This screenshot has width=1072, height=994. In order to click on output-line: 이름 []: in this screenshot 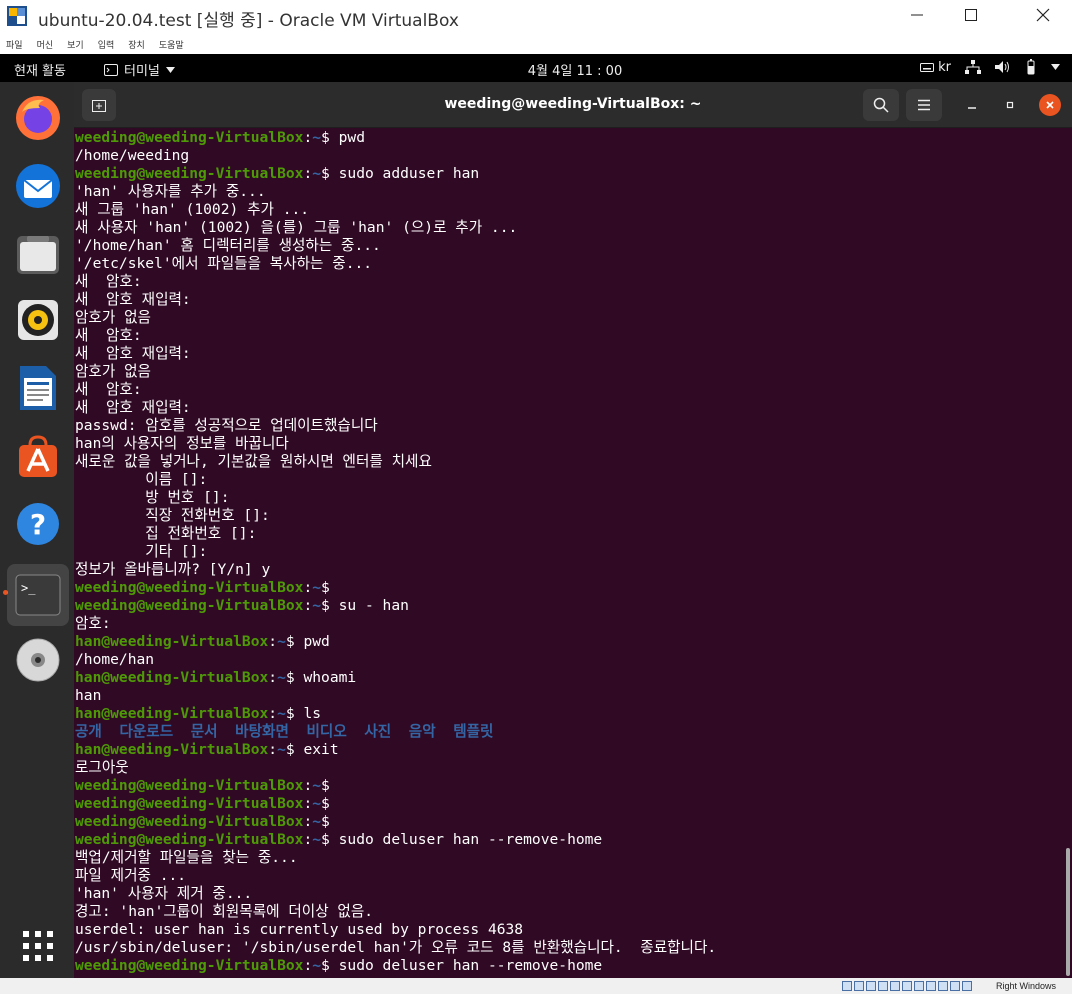, I will do `click(141, 479)`.